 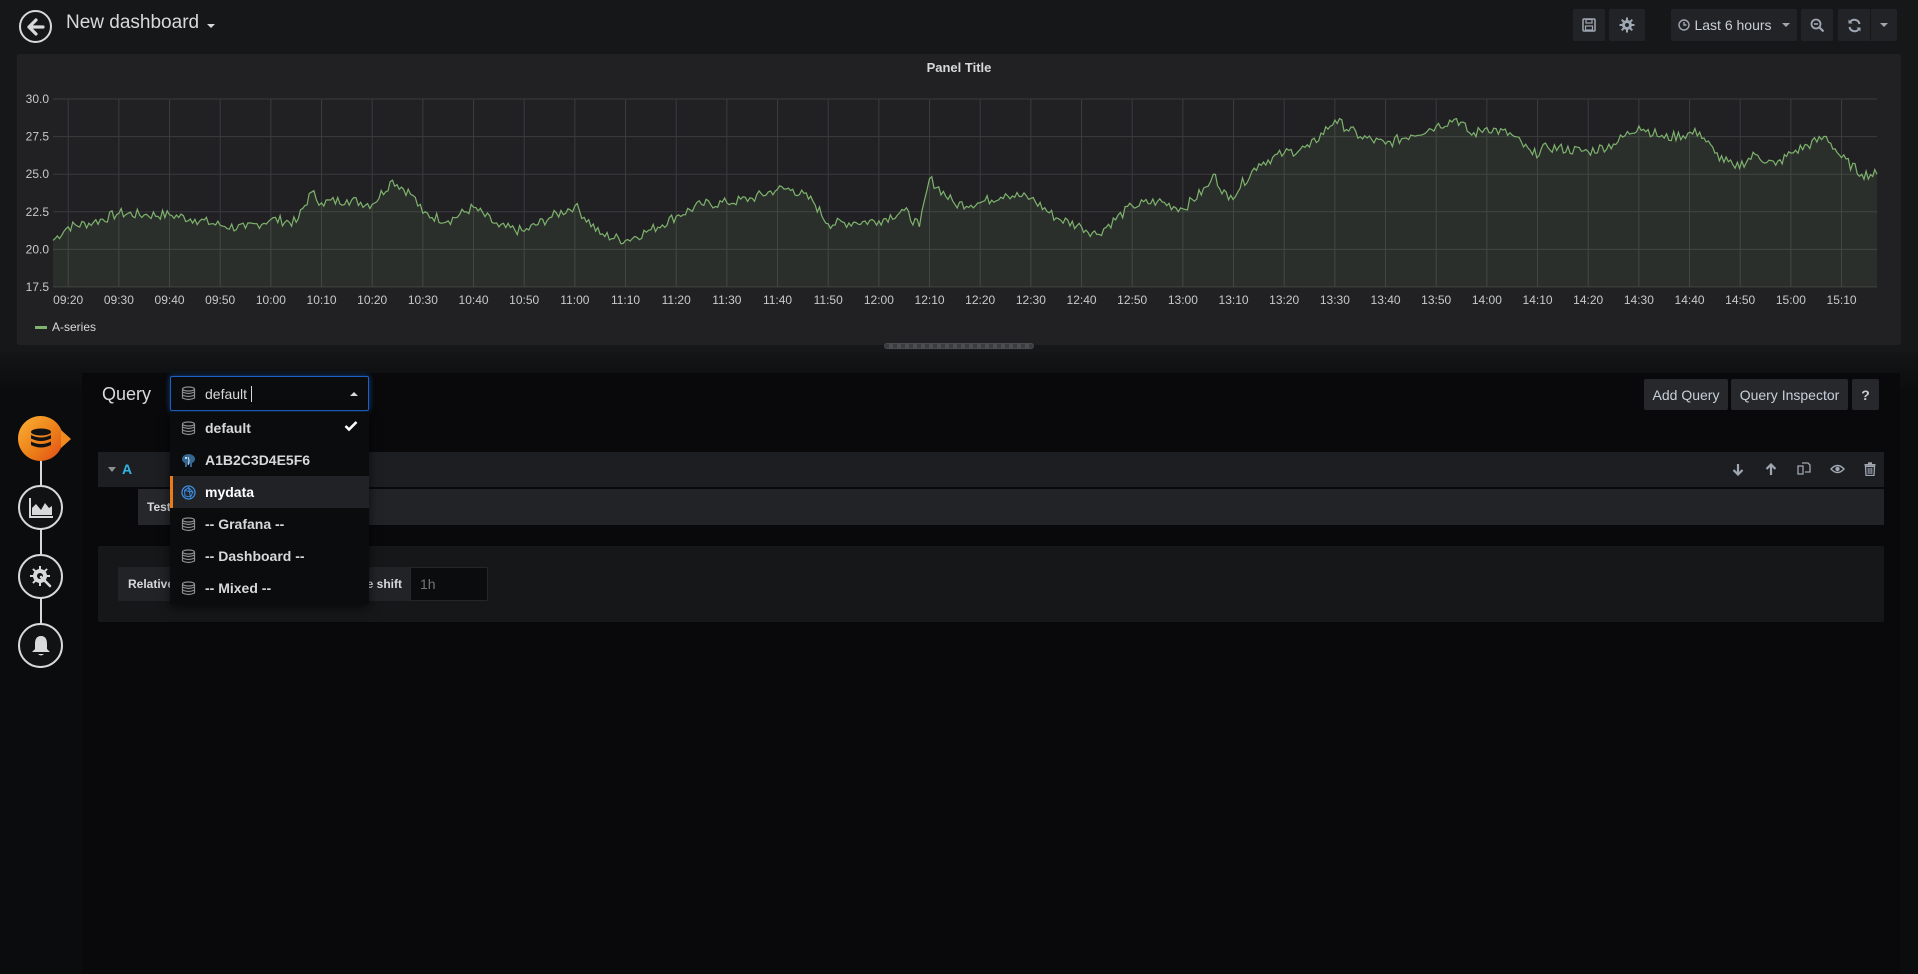 What do you see at coordinates (322, 300) in the screenshot?
I see `x-tick-label: 10:10` at bounding box center [322, 300].